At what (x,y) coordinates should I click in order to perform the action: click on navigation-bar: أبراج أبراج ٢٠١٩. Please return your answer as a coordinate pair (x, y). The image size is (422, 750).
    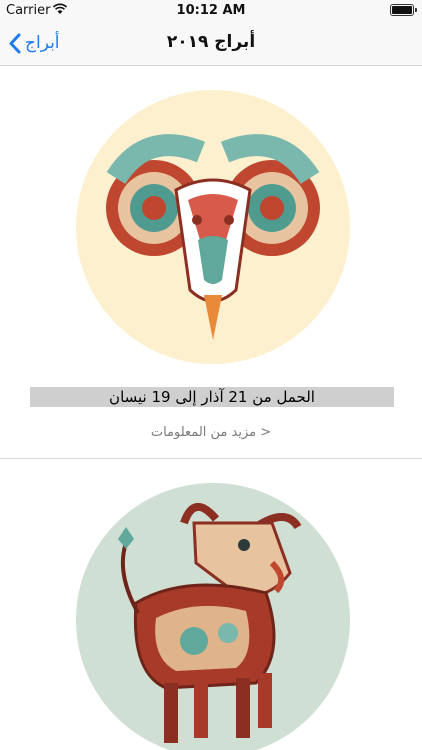
    Looking at the image, I should click on (211, 44).